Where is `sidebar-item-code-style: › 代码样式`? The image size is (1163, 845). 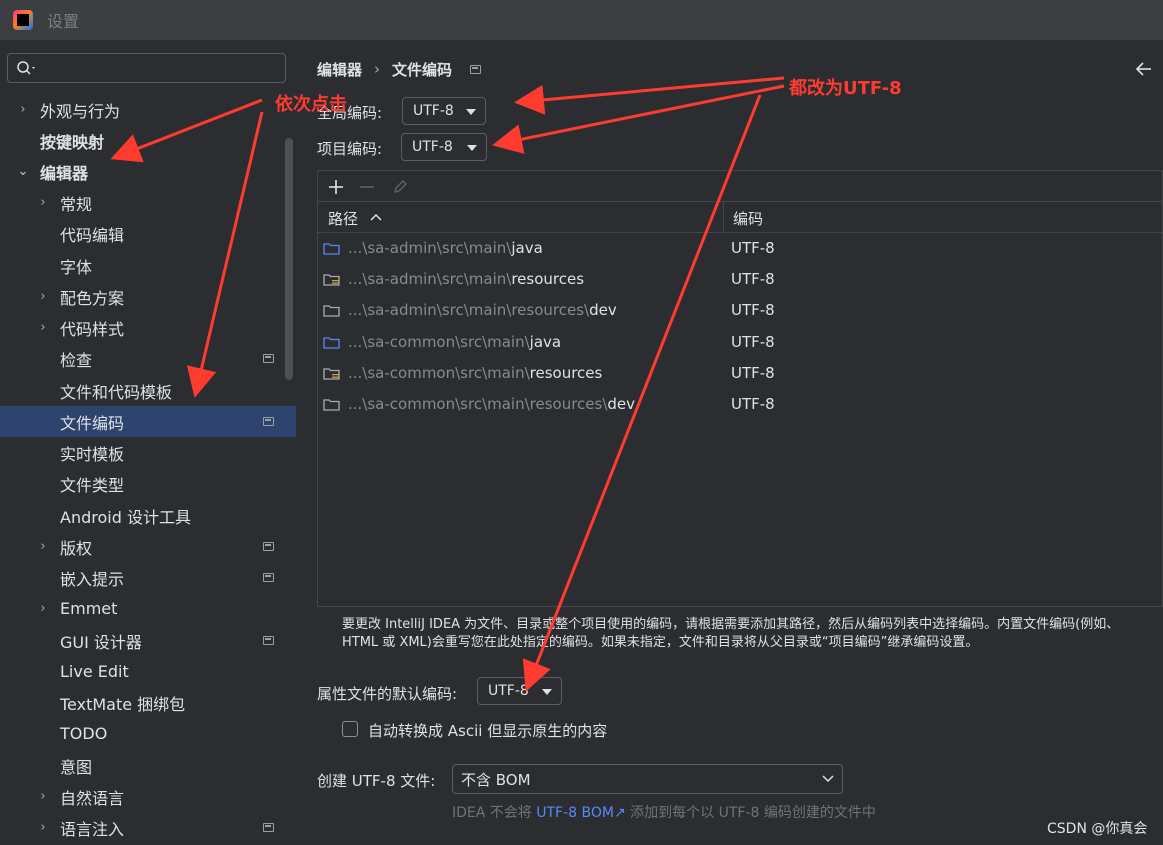 sidebar-item-code-style: › 代码样式 is located at coordinates (148, 327).